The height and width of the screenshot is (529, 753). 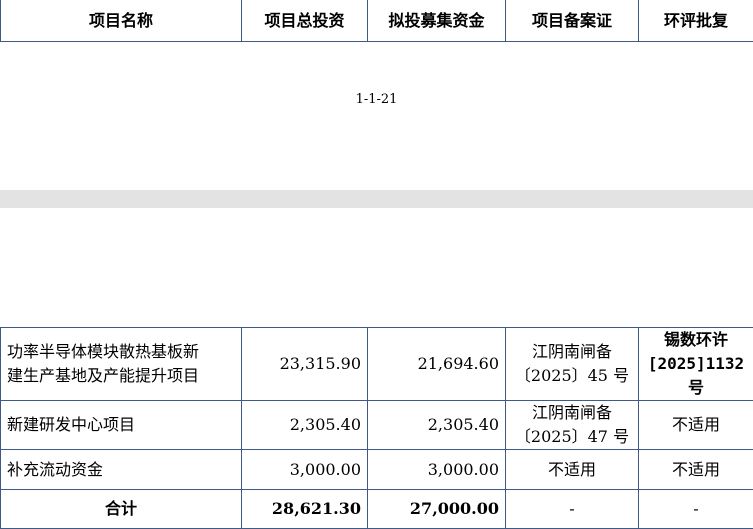 What do you see at coordinates (437, 425) in the screenshot?
I see `raised-funds-cell: 2,305.40` at bounding box center [437, 425].